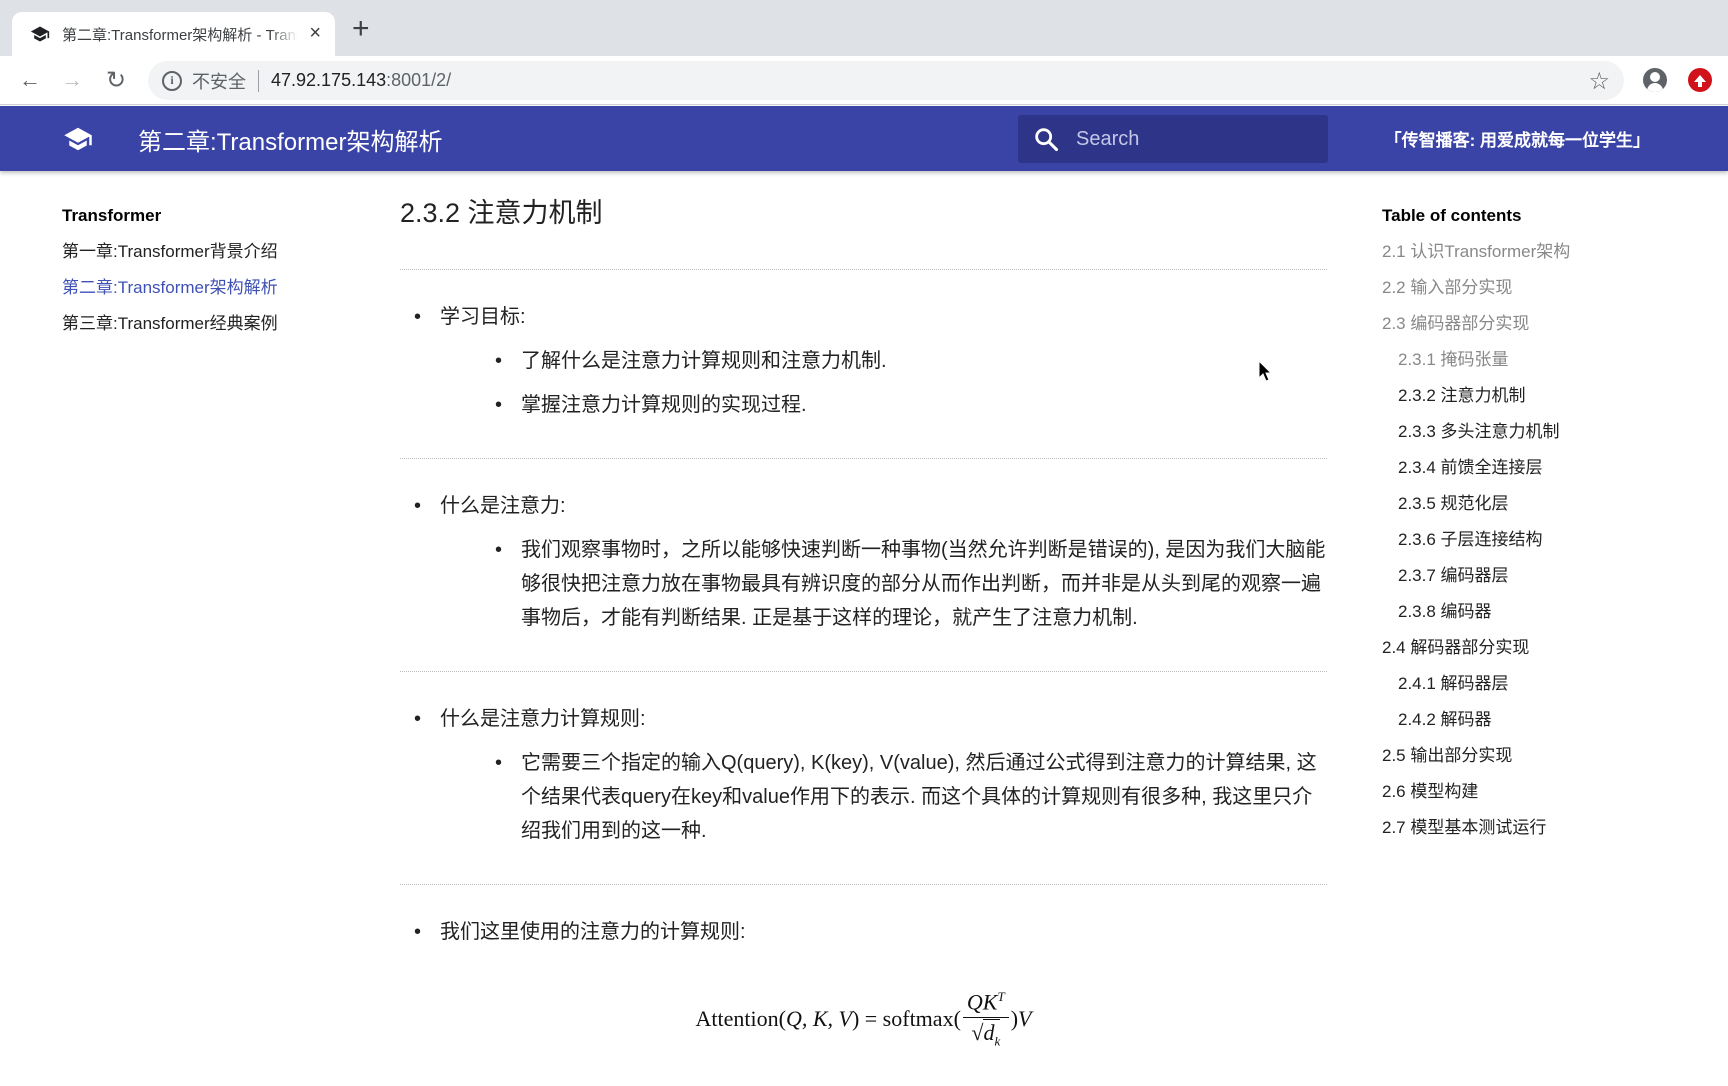  What do you see at coordinates (1517, 140) in the screenshot?
I see `site-tagline: 「传智播客: 用爱成就每一位学生」` at bounding box center [1517, 140].